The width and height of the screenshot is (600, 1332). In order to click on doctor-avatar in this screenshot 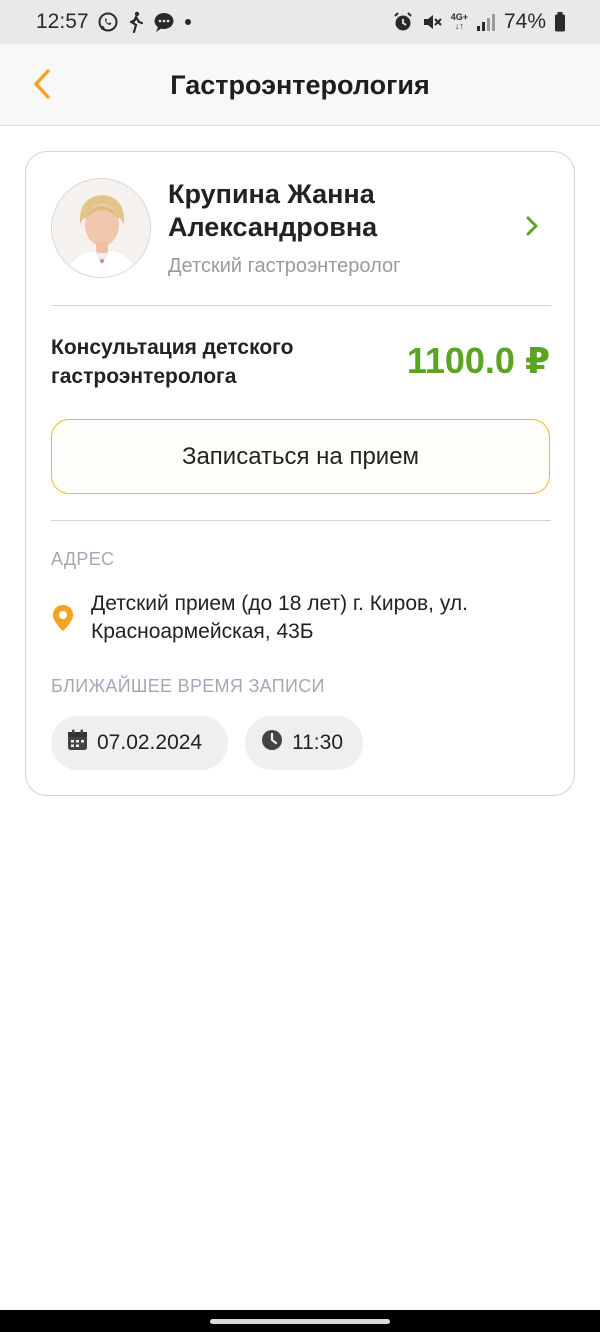, I will do `click(101, 228)`.